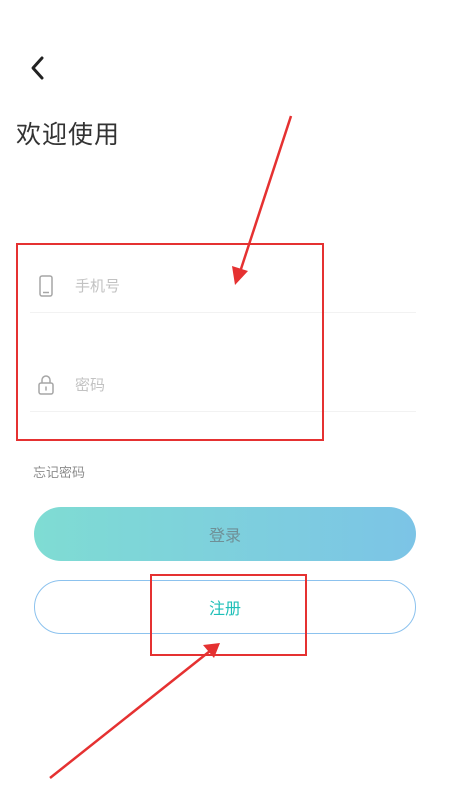 Image resolution: width=450 pixels, height=800 pixels. I want to click on annotation-arrow-bottom, so click(134, 711).